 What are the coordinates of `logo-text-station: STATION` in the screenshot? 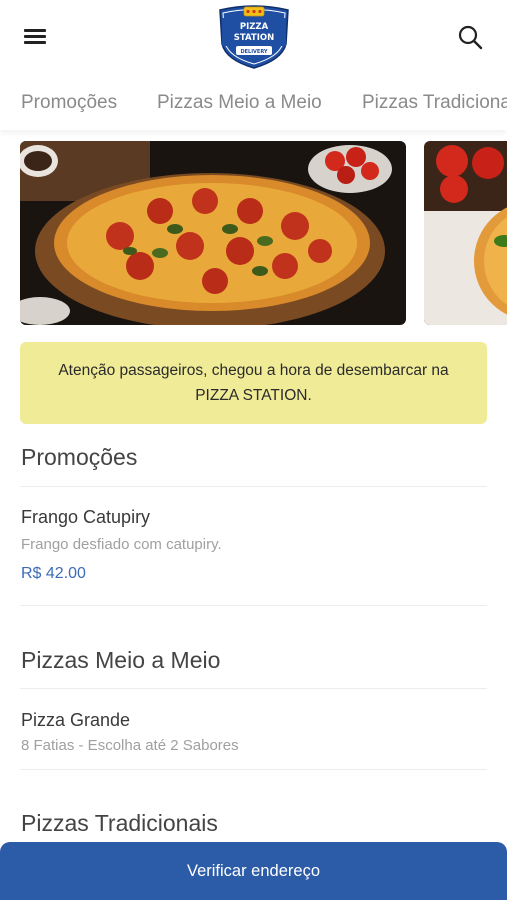 It's located at (254, 38).